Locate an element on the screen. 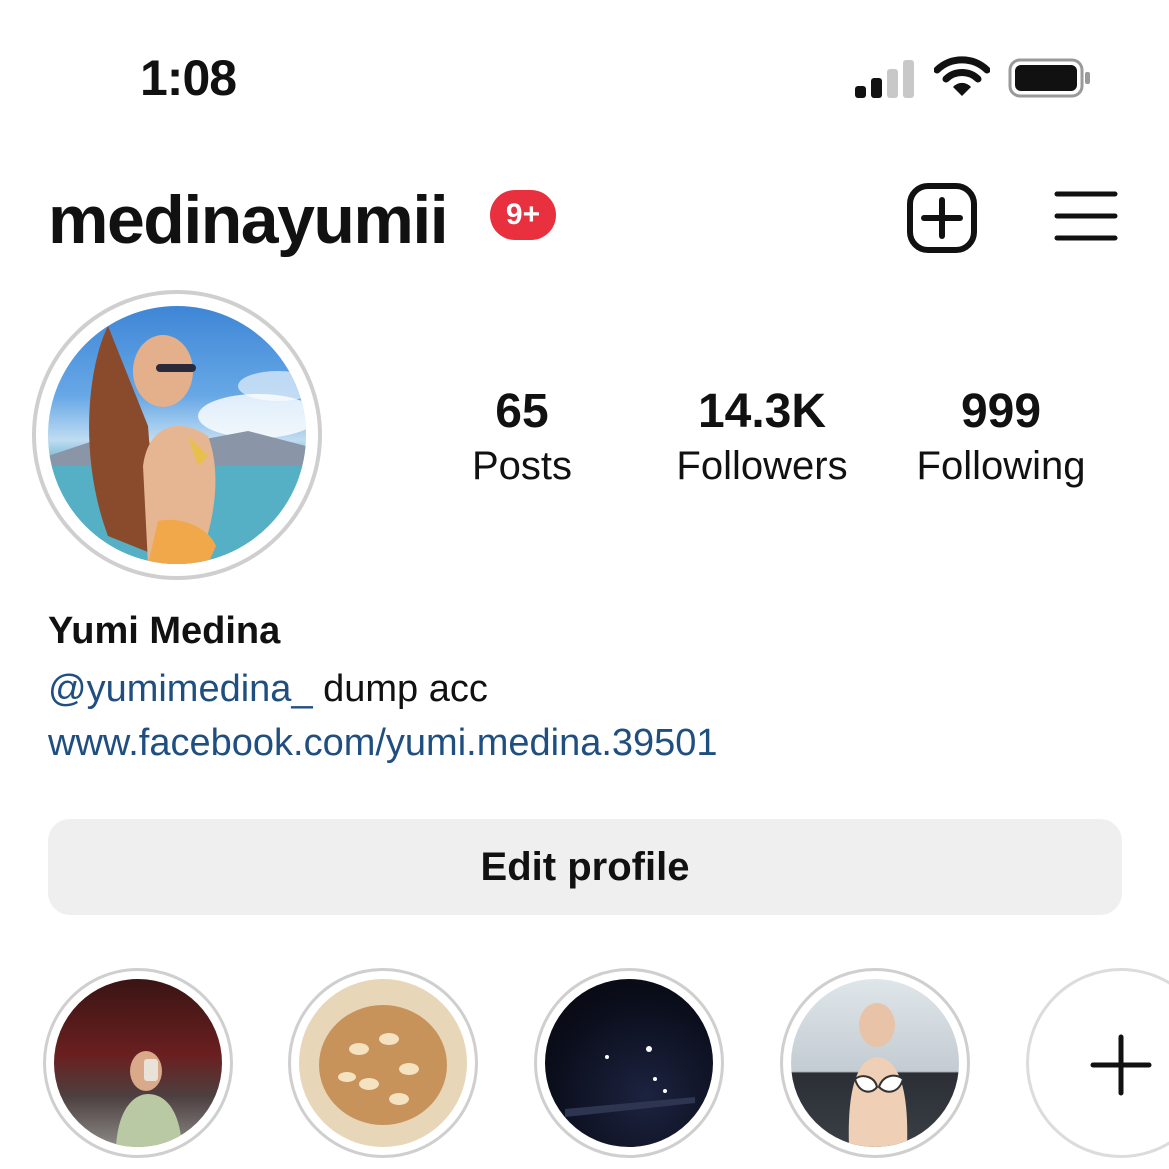 Image resolution: width=1169 pixels, height=1169 pixels. bio-line: @yumimedina_ dump acc is located at coordinates (268, 689).